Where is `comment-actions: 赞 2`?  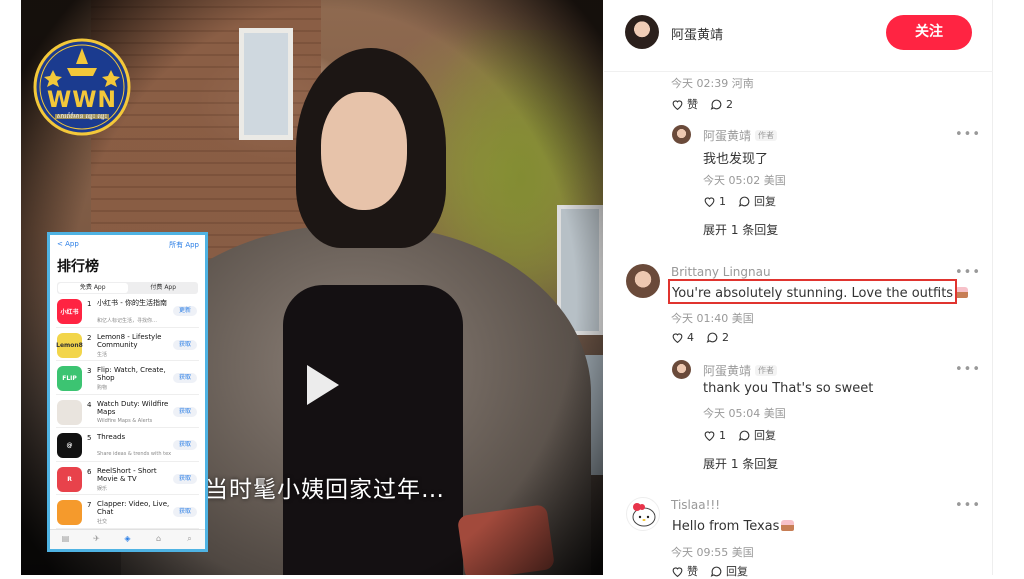 comment-actions: 赞 2 is located at coordinates (702, 104).